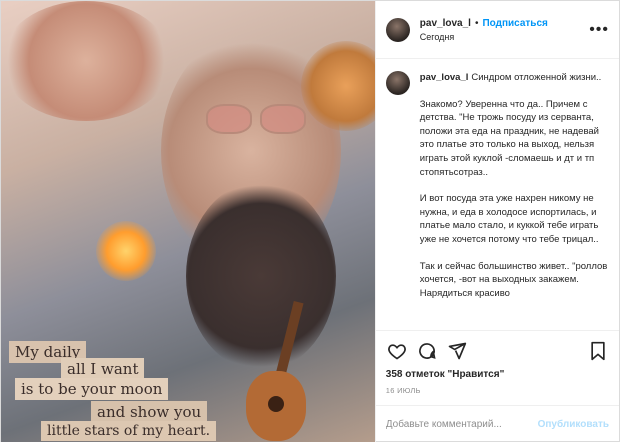 The height and width of the screenshot is (442, 620). What do you see at coordinates (92, 389) in the screenshot?
I see `collage-text-line: is to be your moon` at bounding box center [92, 389].